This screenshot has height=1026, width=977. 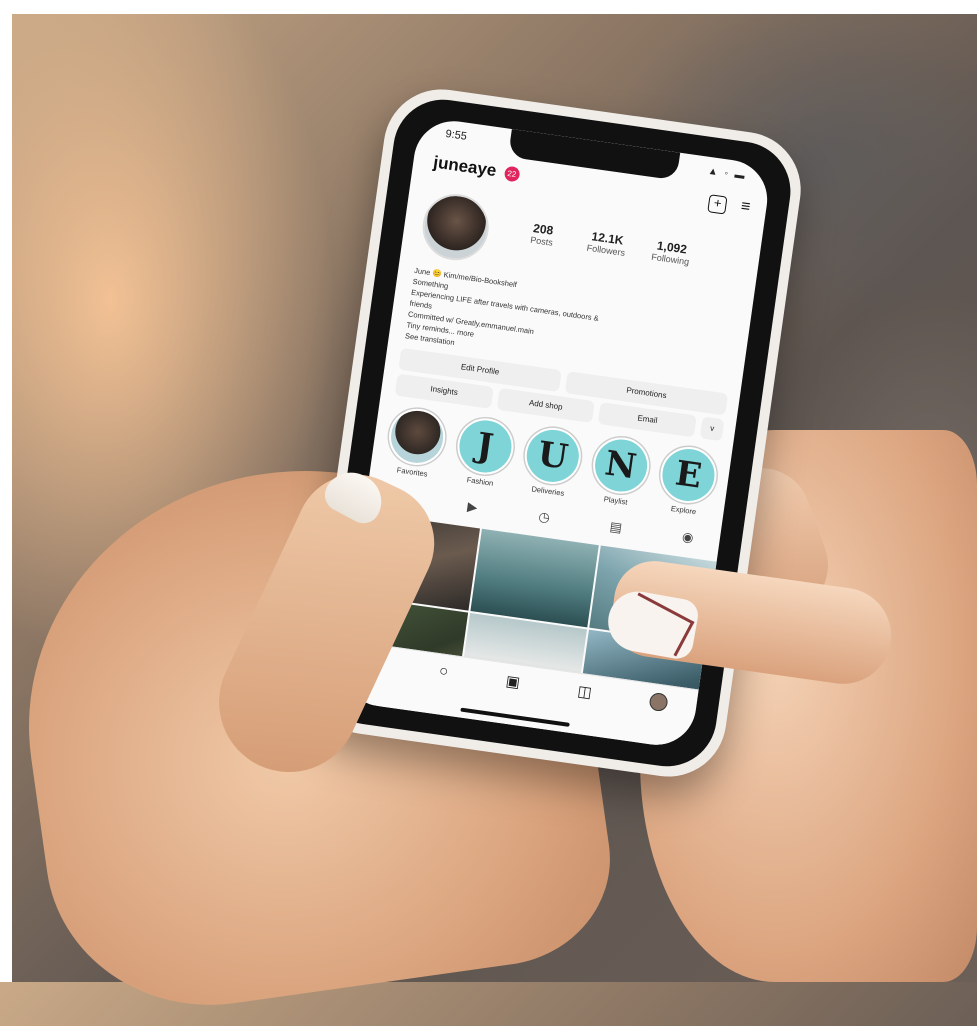 I want to click on shop-icon: ◫, so click(x=584, y=692).